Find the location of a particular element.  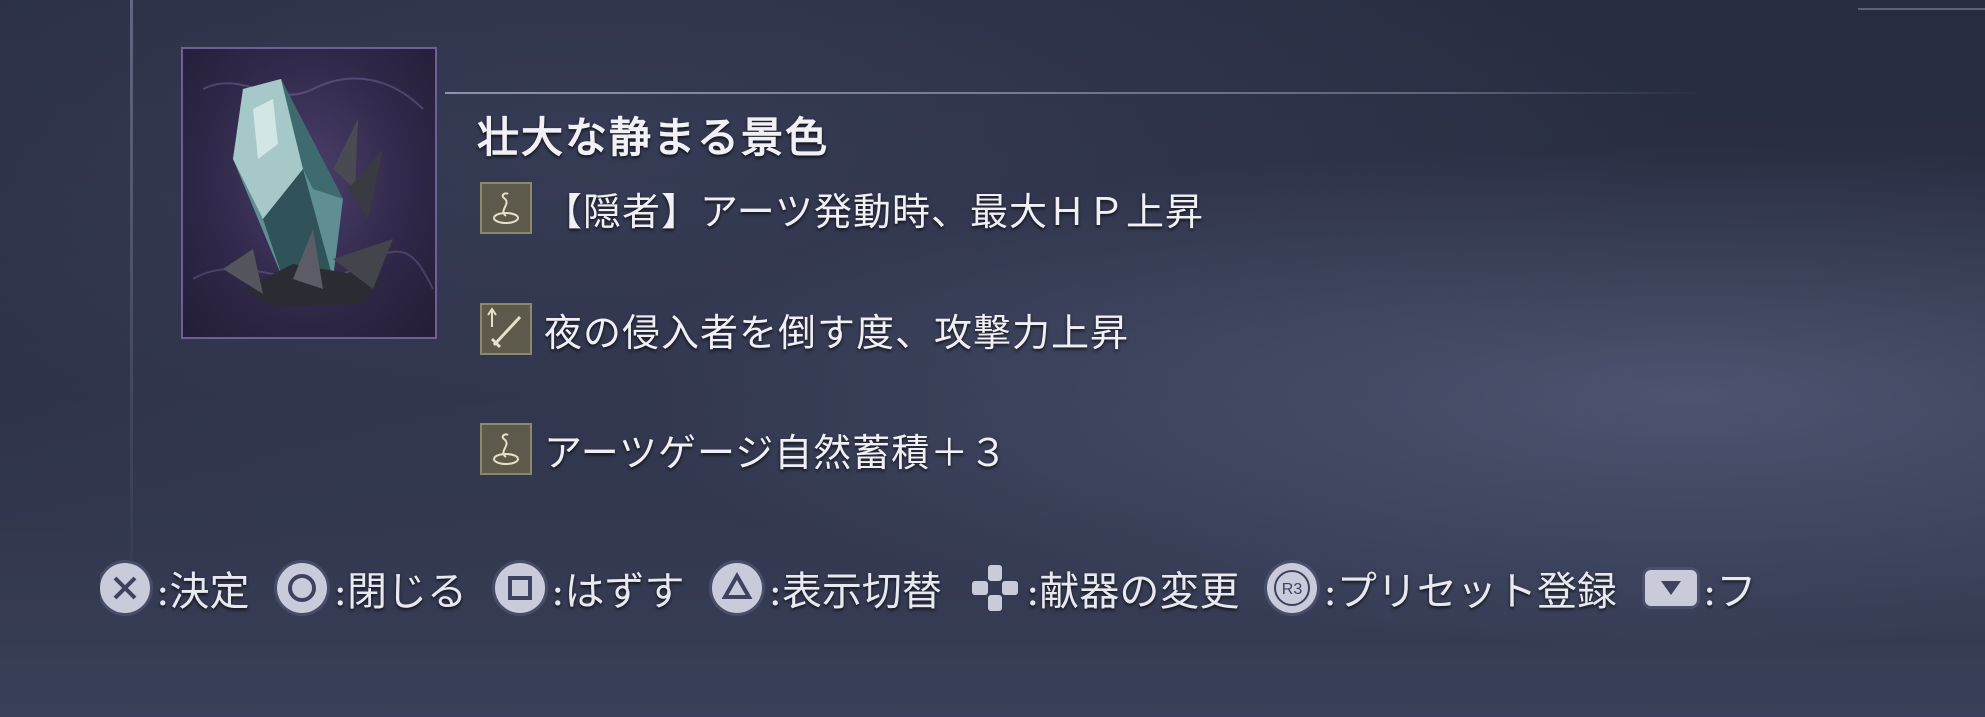

crystal-relic-icon is located at coordinates (313, 192).